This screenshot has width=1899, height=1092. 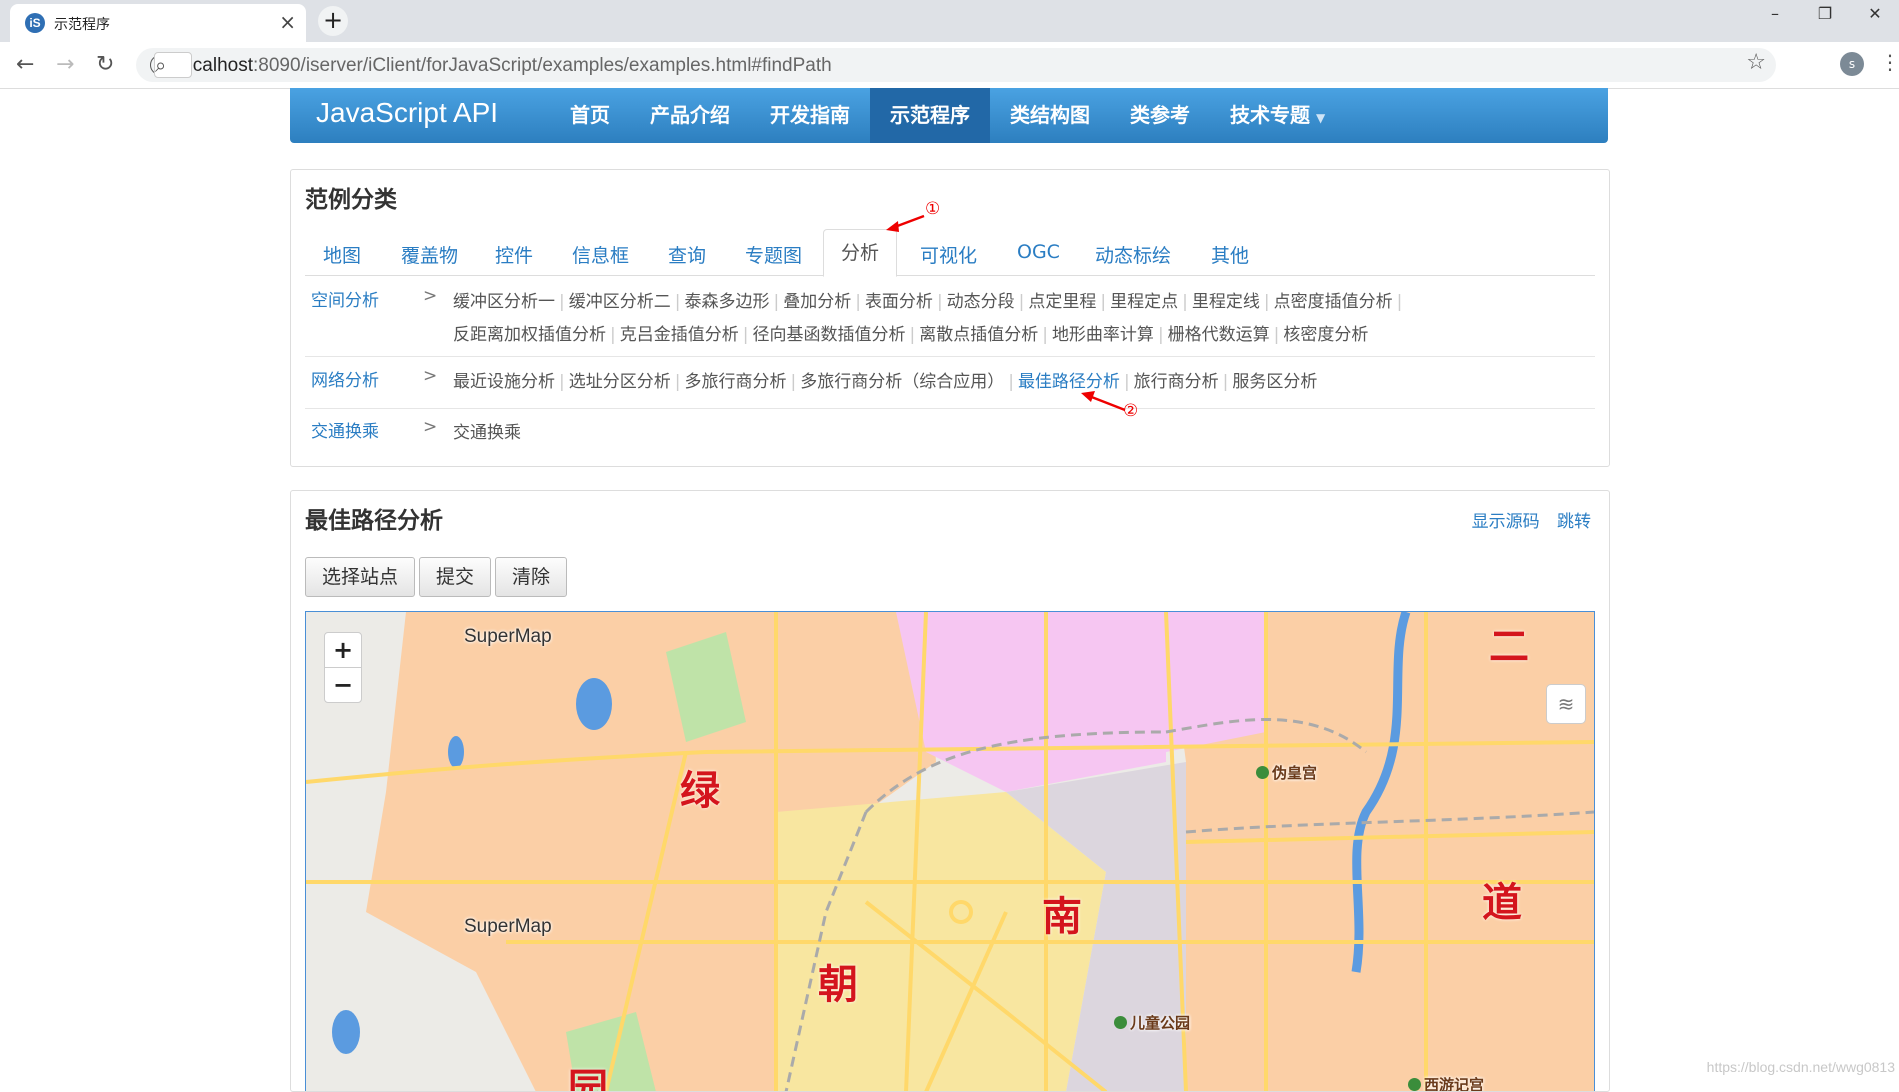 What do you see at coordinates (810, 115) in the screenshot?
I see `nav-dev-guide: 开发指南` at bounding box center [810, 115].